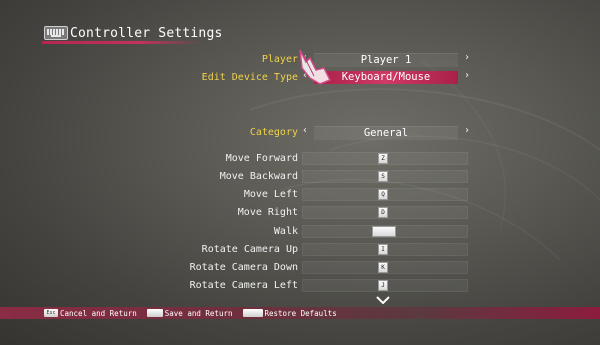 The width and height of the screenshot is (600, 345). Describe the element at coordinates (56, 33) in the screenshot. I see `keyboard-icon` at that location.